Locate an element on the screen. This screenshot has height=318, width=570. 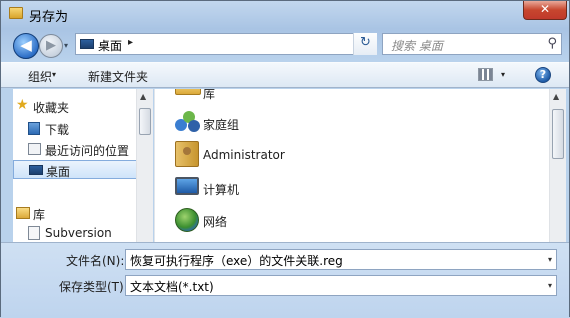
network-icon is located at coordinates (187, 220).